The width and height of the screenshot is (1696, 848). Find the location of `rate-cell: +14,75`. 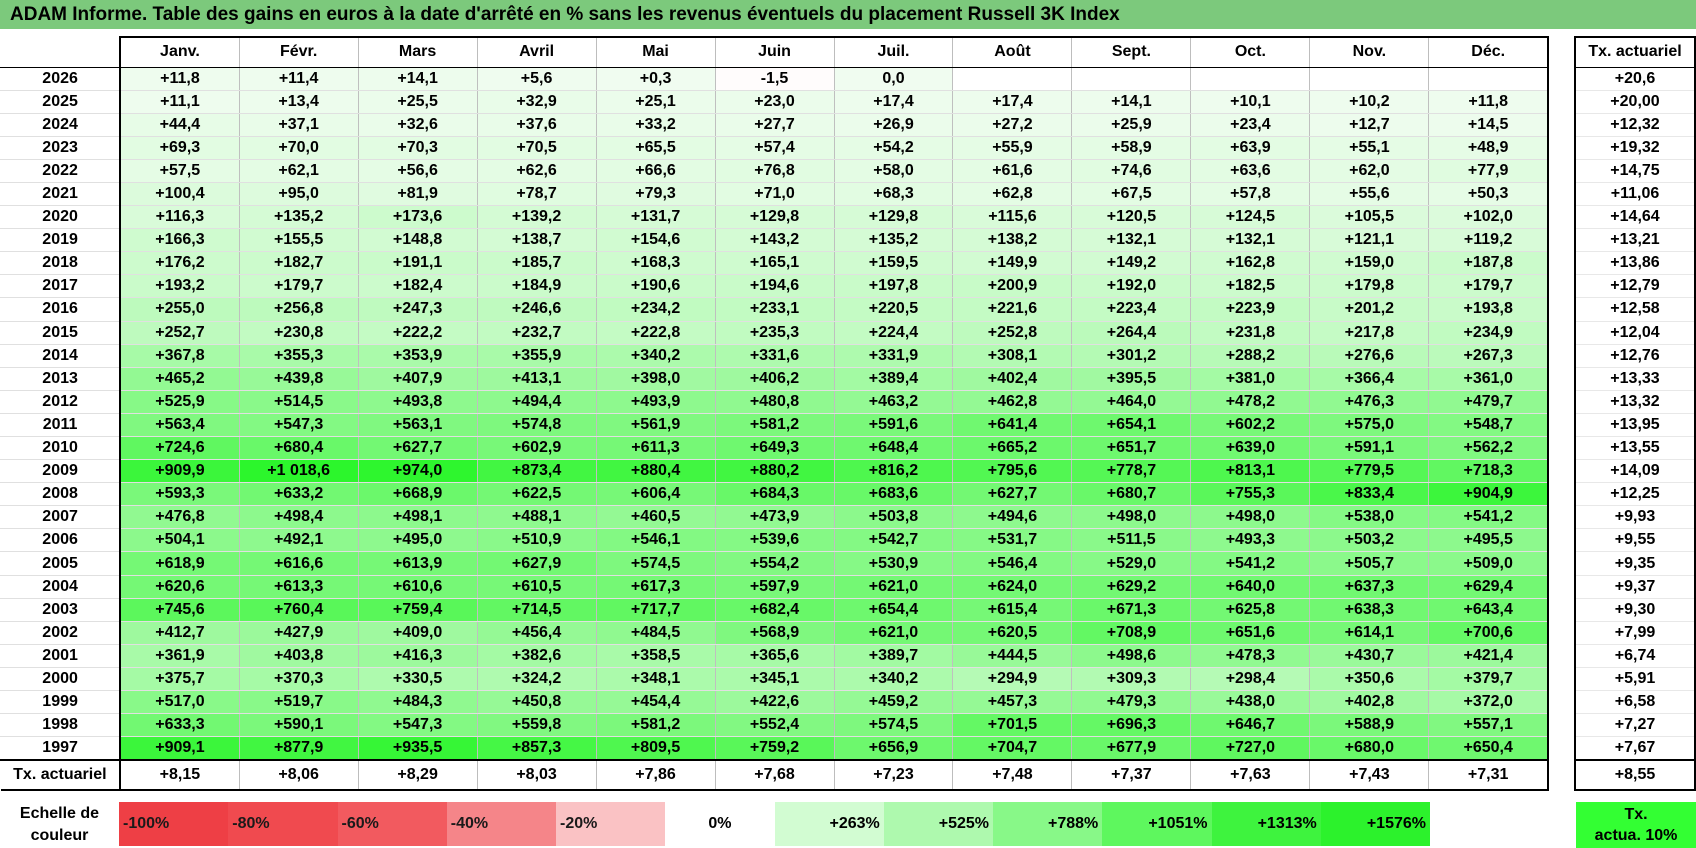

rate-cell: +14,75 is located at coordinates (1635, 171).